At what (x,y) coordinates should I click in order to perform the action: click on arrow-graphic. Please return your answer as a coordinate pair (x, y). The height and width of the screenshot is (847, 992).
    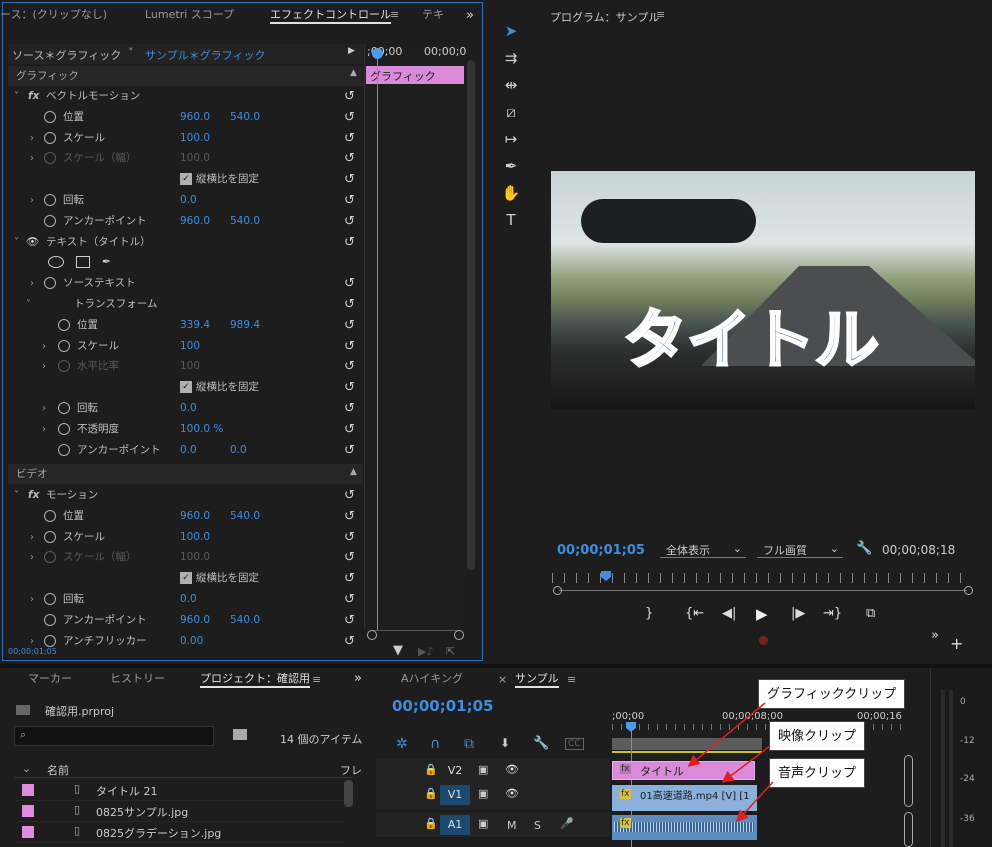
    Looking at the image, I should click on (726, 734).